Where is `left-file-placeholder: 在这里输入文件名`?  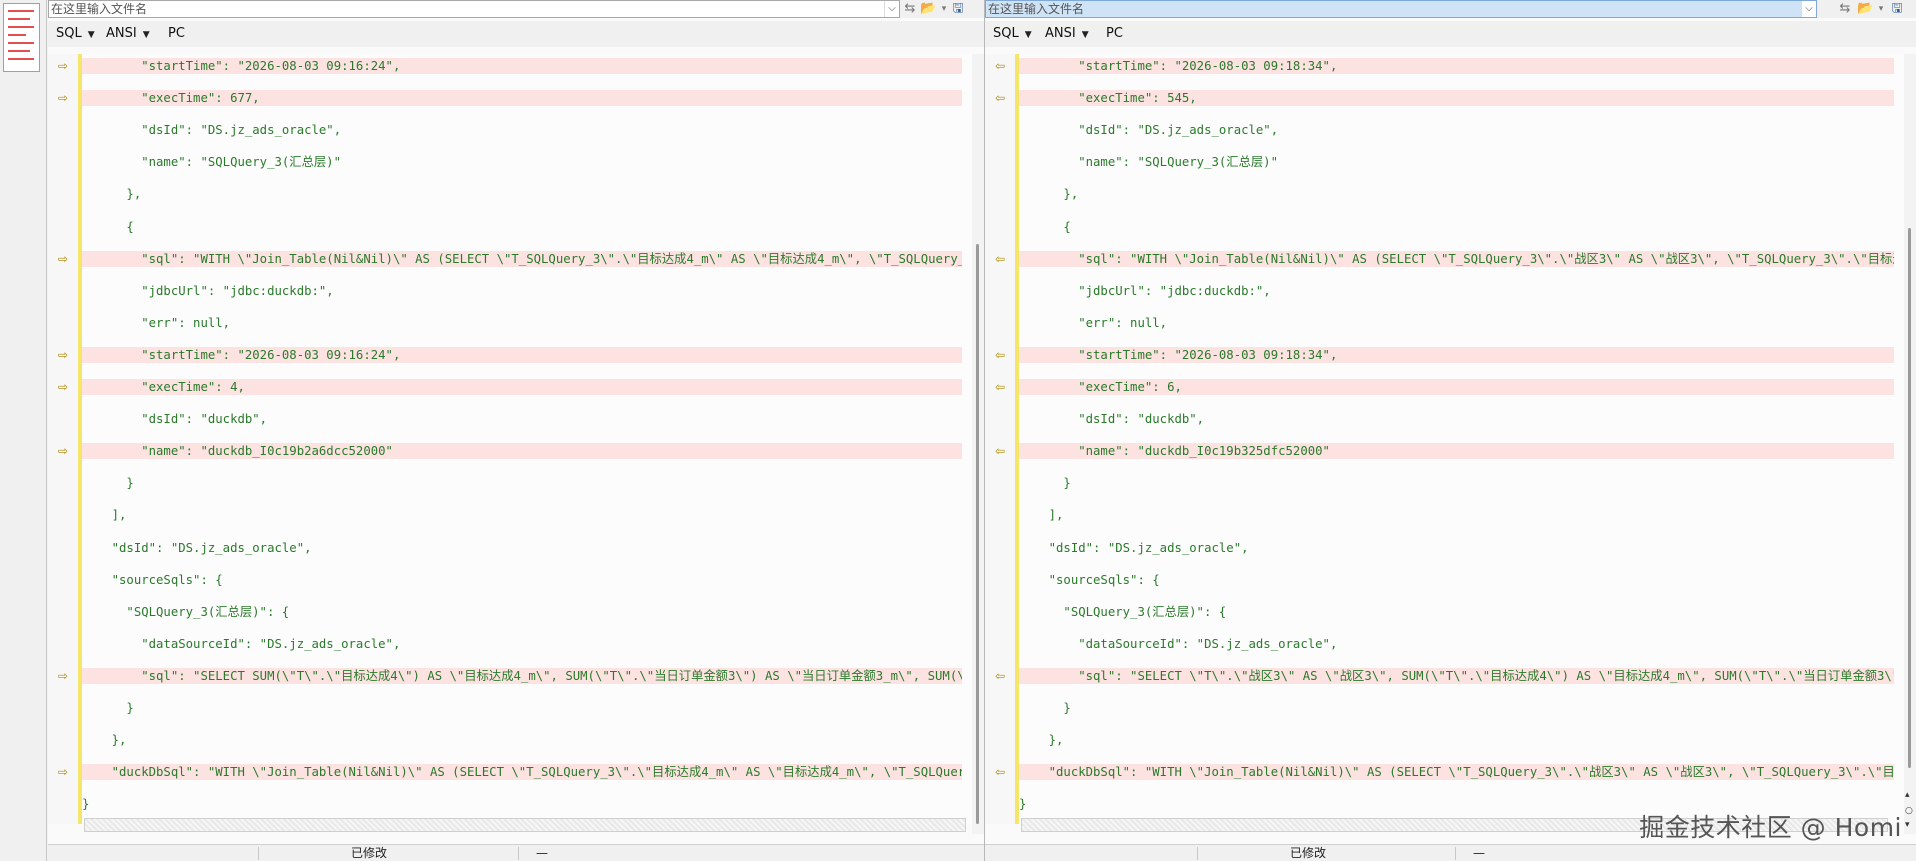 left-file-placeholder: 在这里输入文件名 is located at coordinates (99, 9).